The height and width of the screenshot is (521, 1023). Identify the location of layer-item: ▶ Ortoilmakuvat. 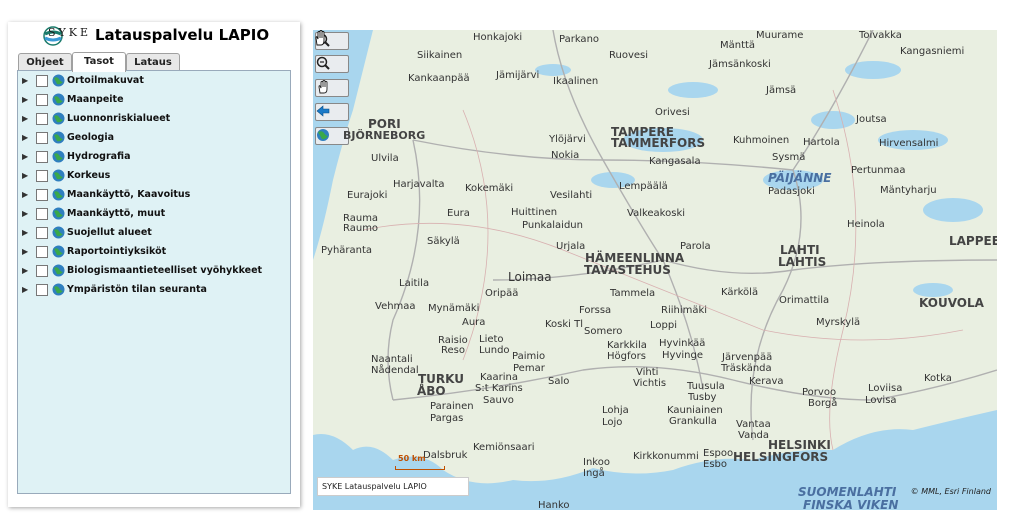
(156, 82).